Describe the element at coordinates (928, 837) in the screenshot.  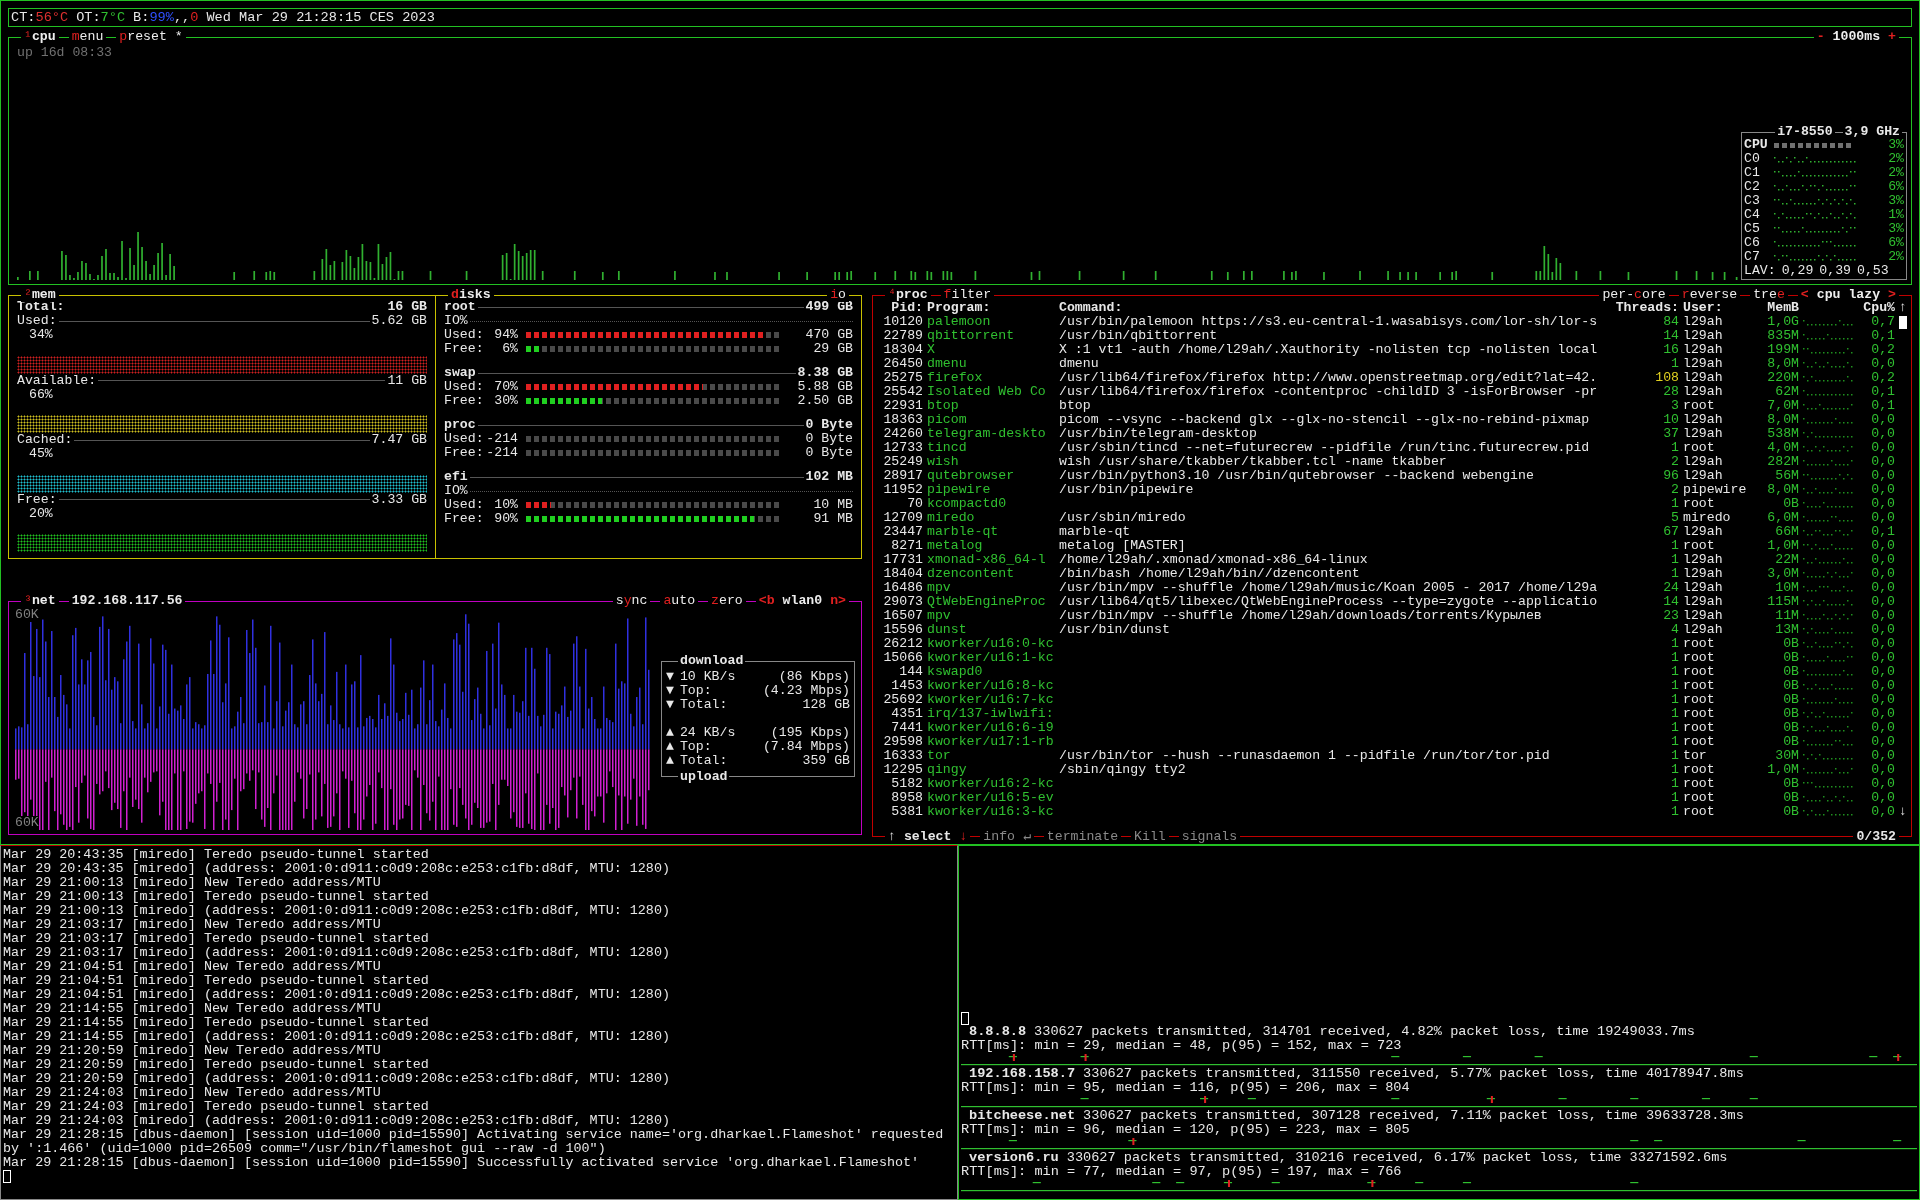
I see `select-control: ↑ select ↓` at that location.